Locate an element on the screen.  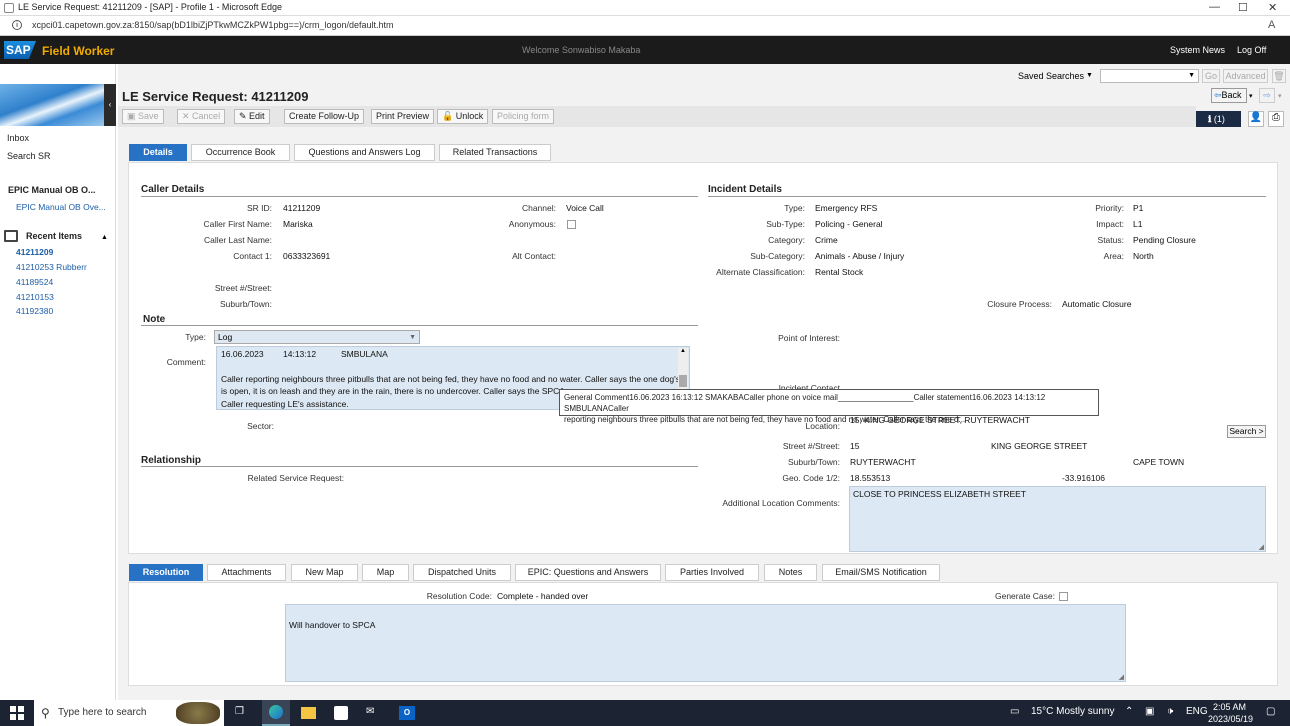
unlock-icon: 🔓 is located at coordinates (449, 116).